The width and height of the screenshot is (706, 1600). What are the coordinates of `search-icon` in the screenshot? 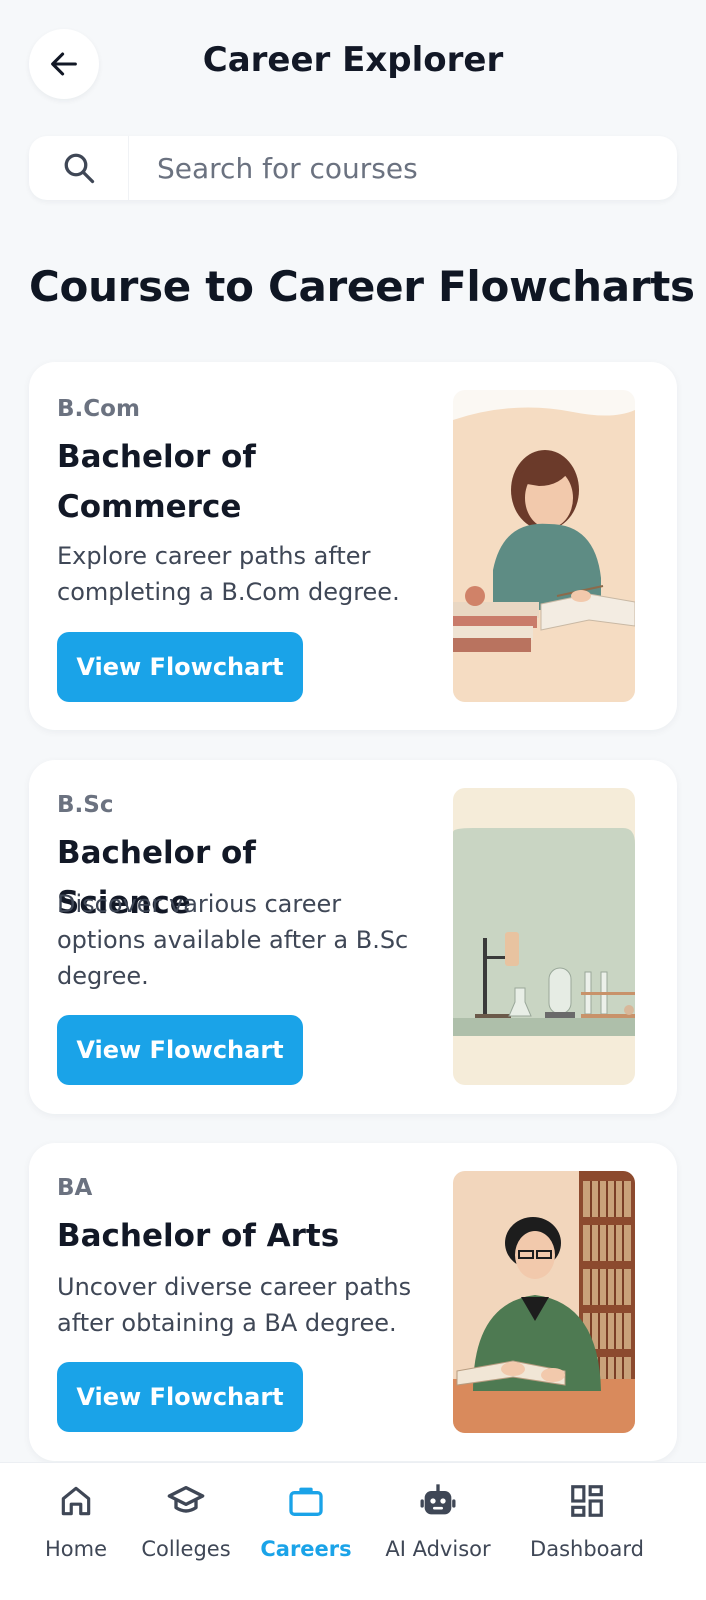 It's located at (79, 168).